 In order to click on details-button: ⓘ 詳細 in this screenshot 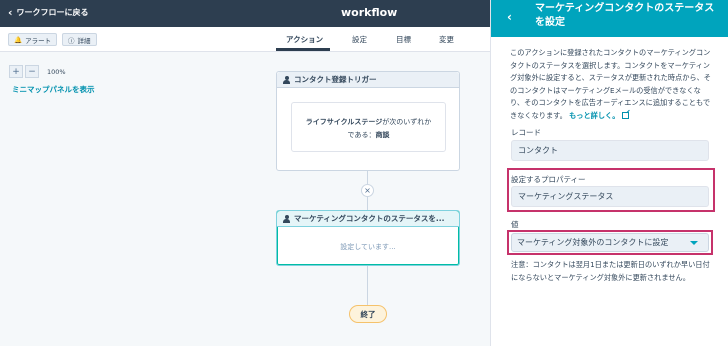, I will do `click(79, 39)`.